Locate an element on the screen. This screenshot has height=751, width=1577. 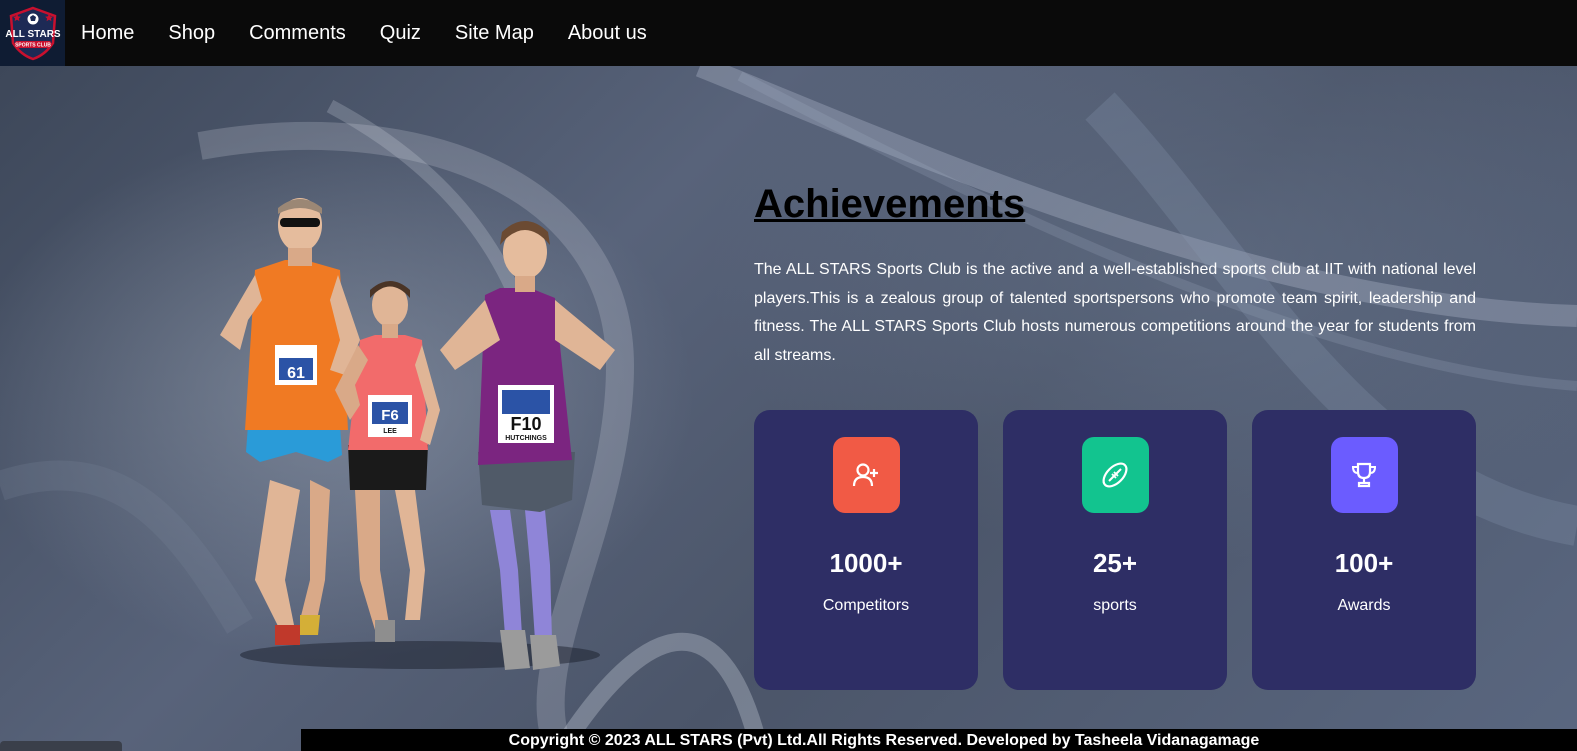
nav-shop-link: Shop is located at coordinates (191, 33).